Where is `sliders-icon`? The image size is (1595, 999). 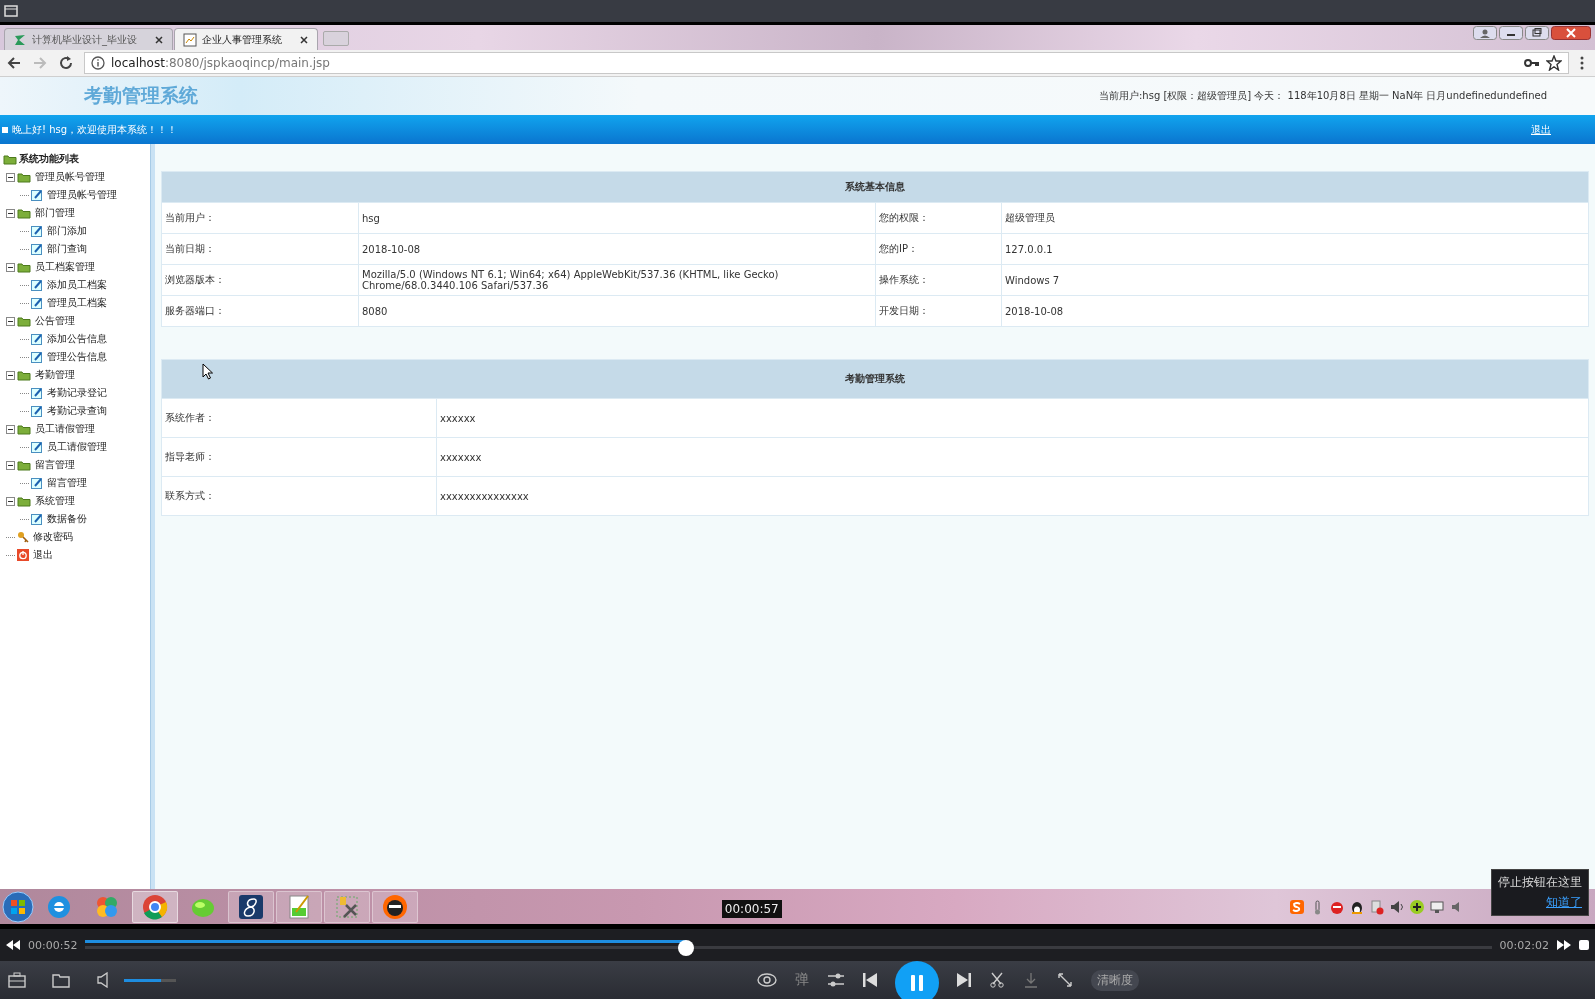
sliders-icon is located at coordinates (836, 980).